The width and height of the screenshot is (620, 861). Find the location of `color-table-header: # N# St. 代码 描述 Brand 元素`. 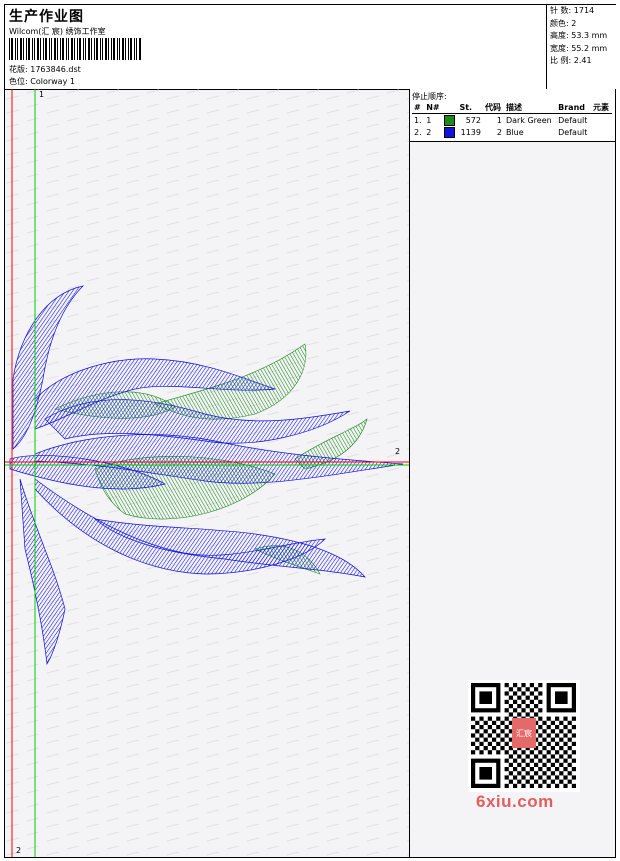

color-table-header: # N# St. 代码 描述 Brand 元素 is located at coordinates (512, 108).